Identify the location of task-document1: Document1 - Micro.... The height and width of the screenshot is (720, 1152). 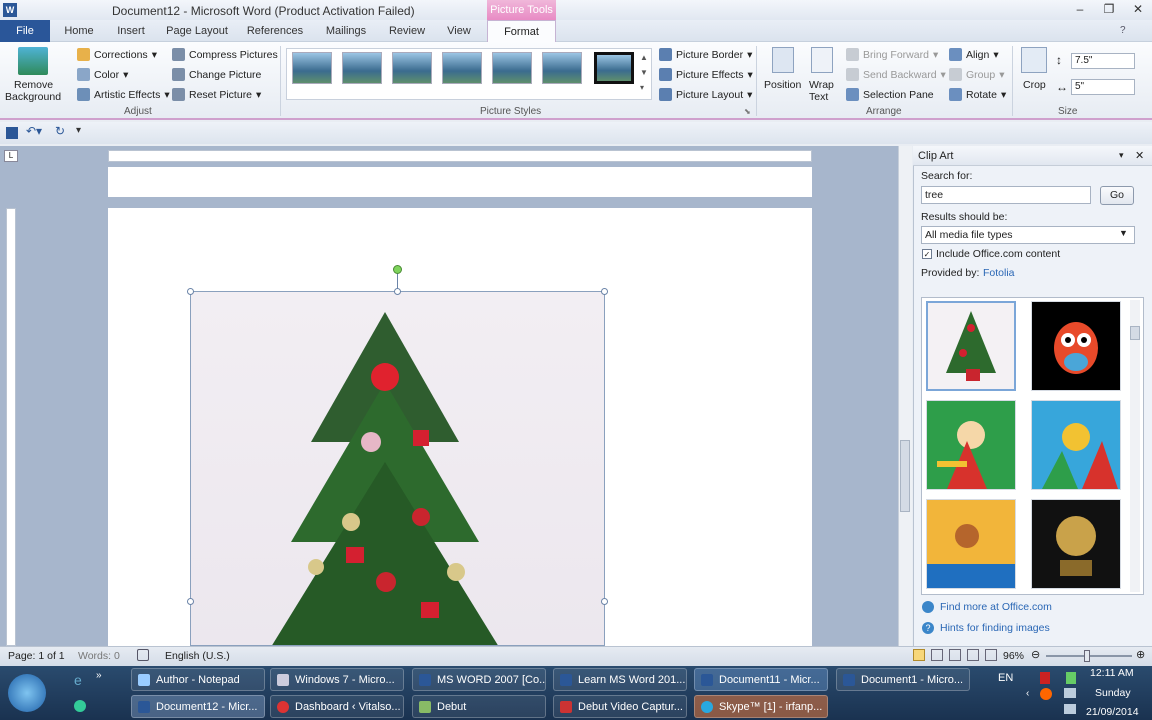
(903, 679).